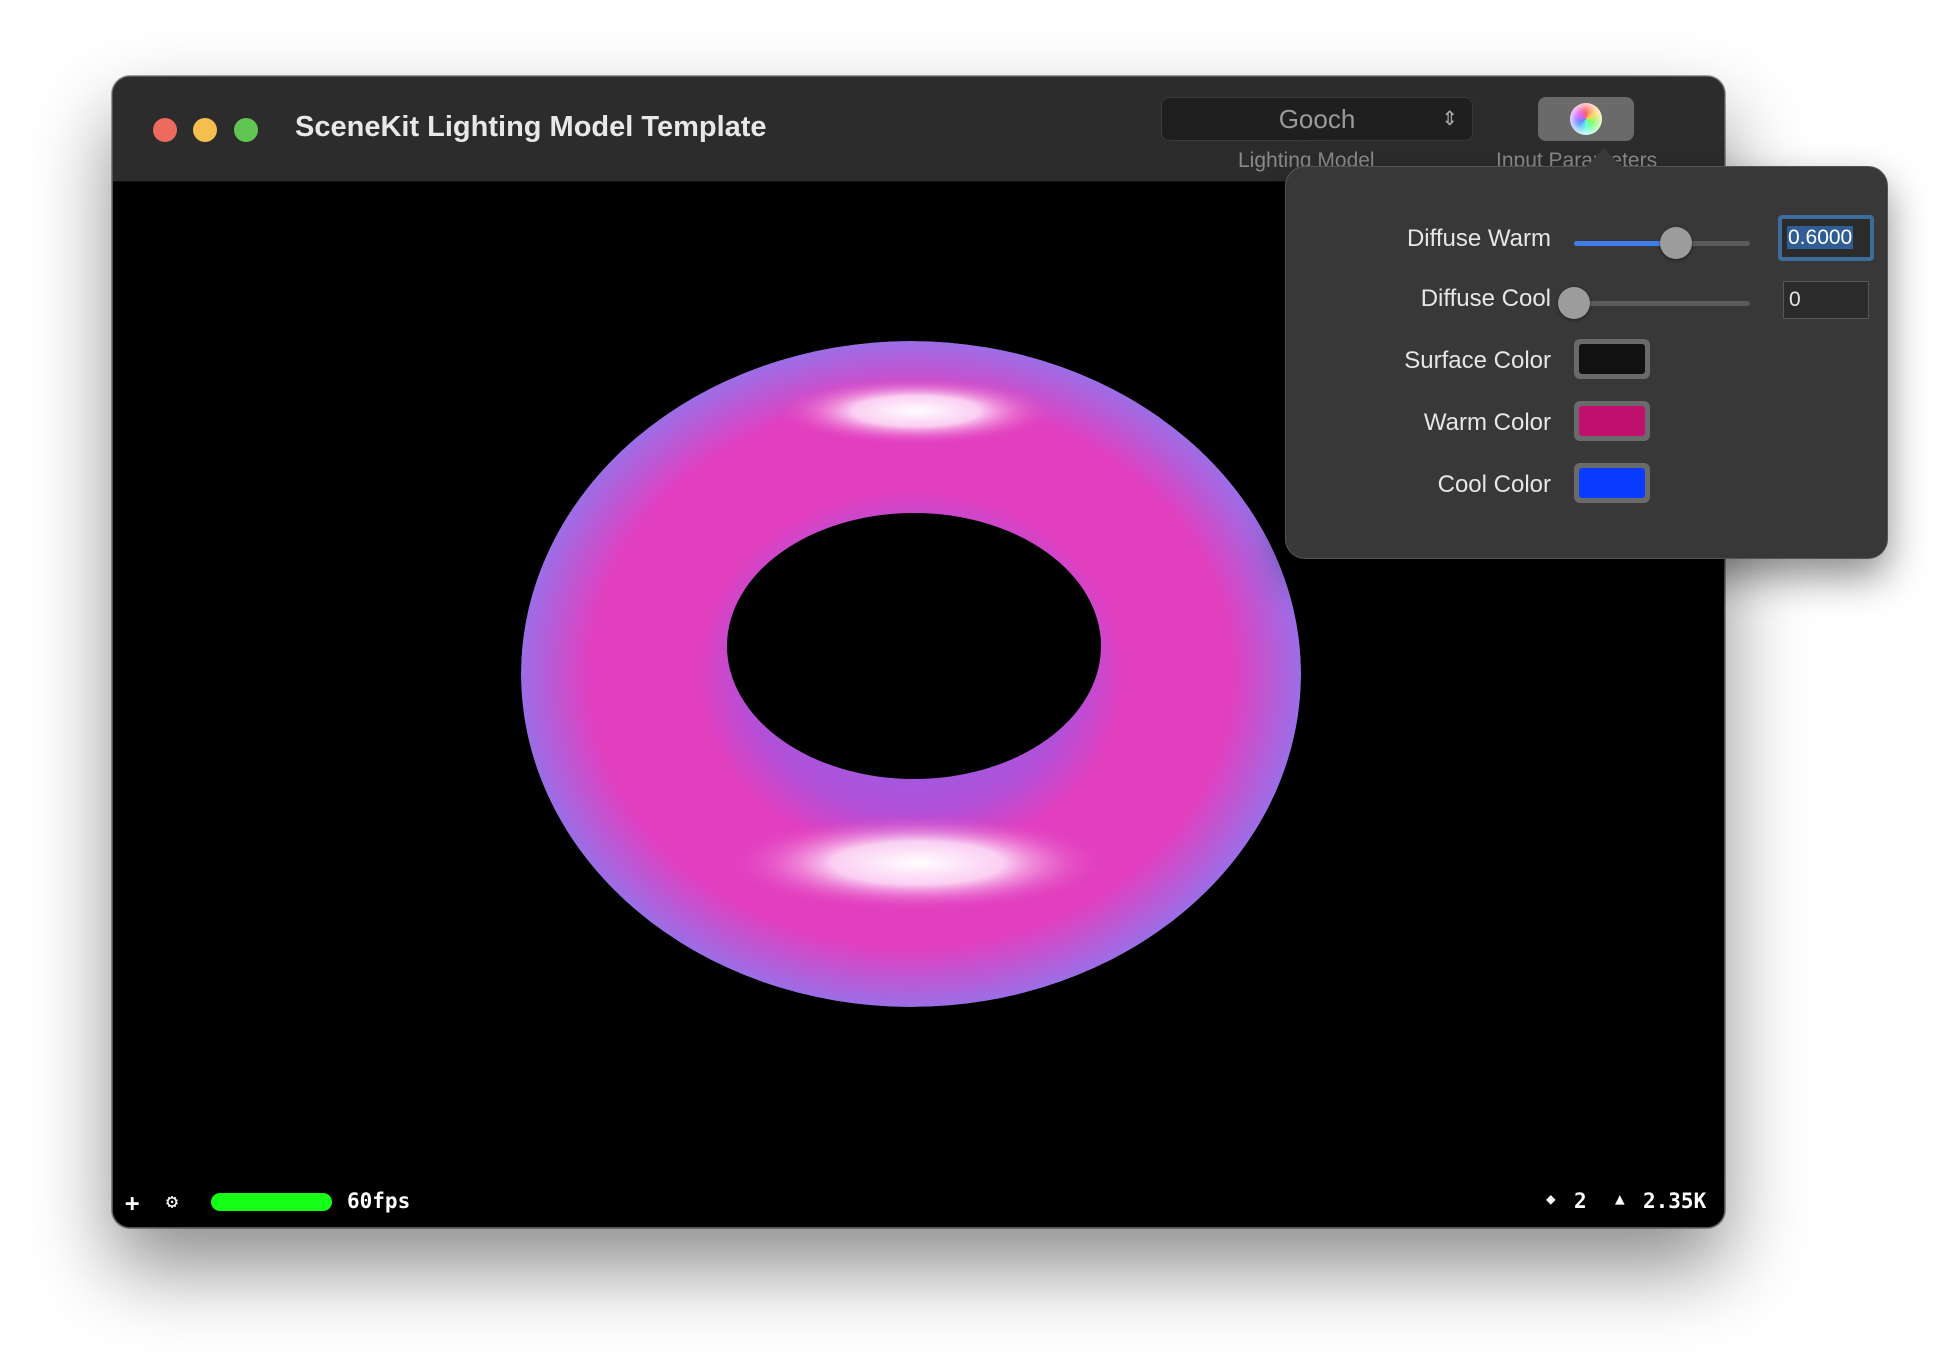 The width and height of the screenshot is (1950, 1370). I want to click on lighting-model-select: Gooch ⇕, so click(1317, 119).